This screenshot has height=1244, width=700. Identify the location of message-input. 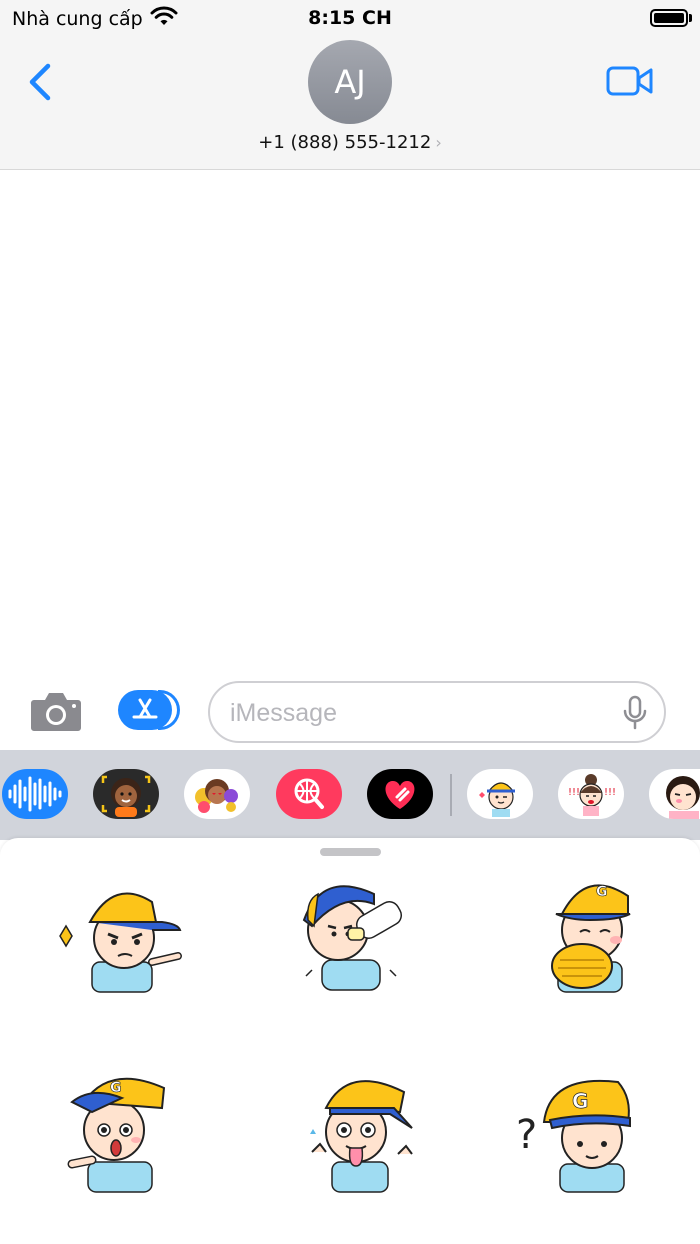
(425, 713).